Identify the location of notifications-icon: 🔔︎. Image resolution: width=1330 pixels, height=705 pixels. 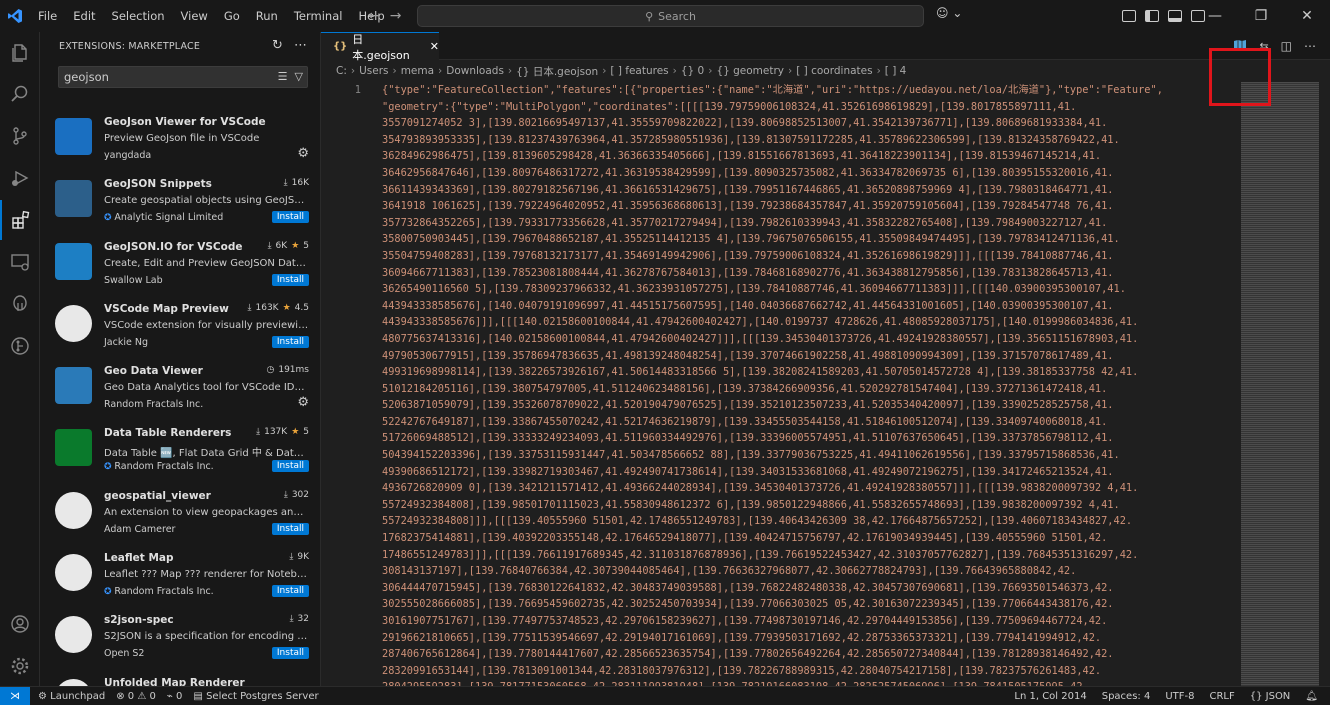
(1311, 696).